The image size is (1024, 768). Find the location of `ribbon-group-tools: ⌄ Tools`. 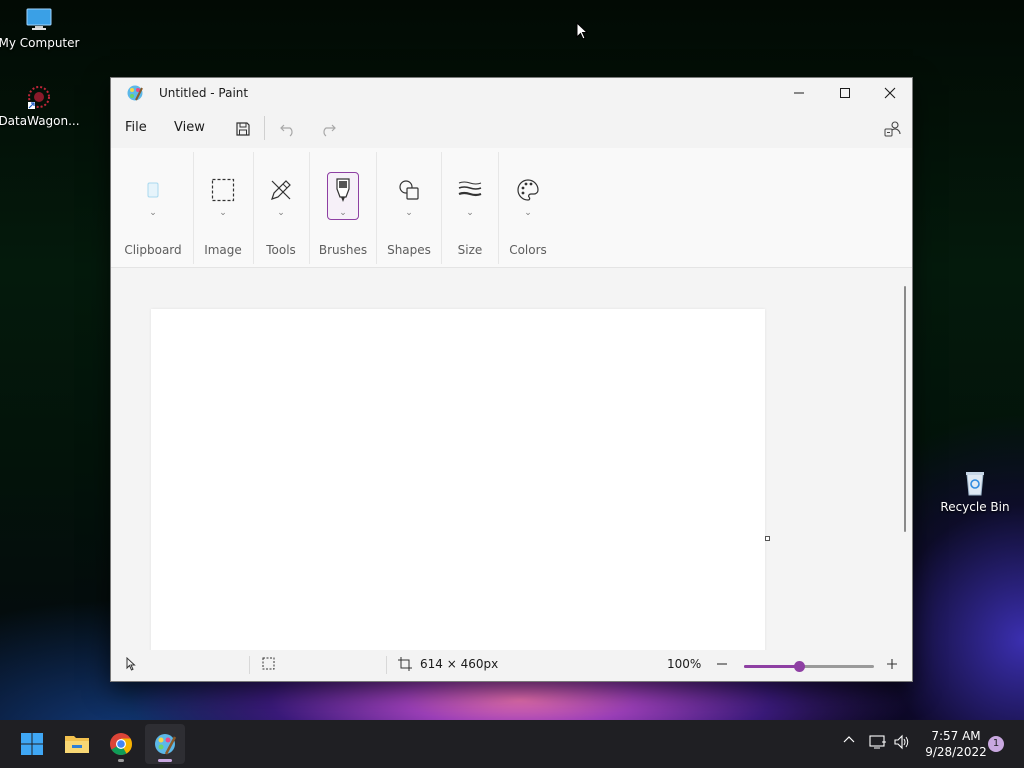

ribbon-group-tools: ⌄ Tools is located at coordinates (281, 208).